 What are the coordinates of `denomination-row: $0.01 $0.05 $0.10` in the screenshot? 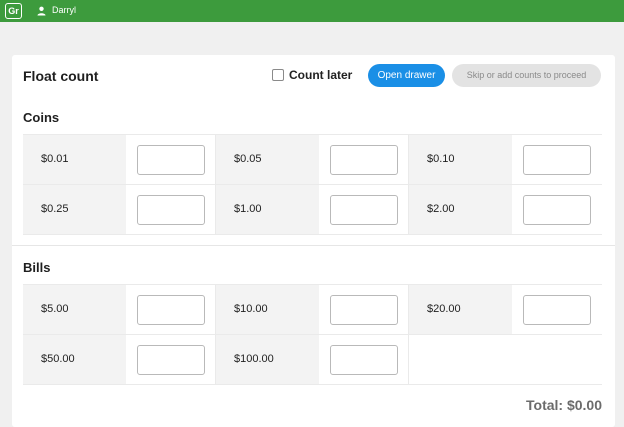 It's located at (312, 160).